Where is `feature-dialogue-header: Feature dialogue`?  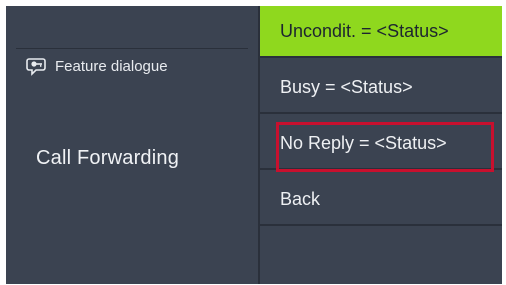
feature-dialogue-header: Feature dialogue is located at coordinates (97, 66).